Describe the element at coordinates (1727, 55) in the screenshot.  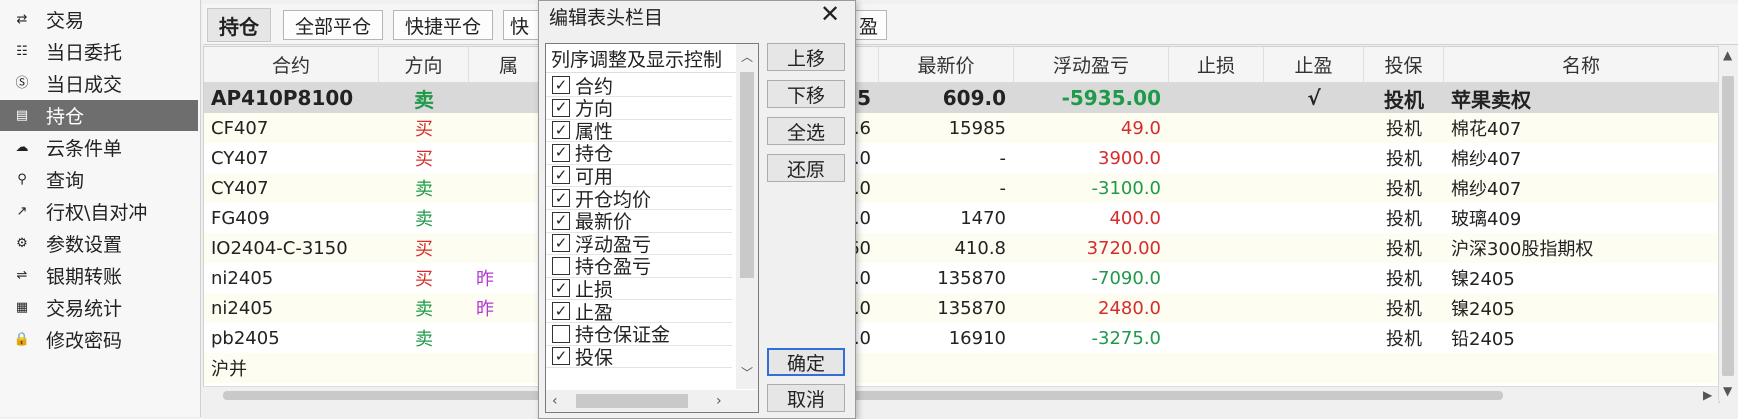
I see `scroll-up-icon: ▲` at that location.